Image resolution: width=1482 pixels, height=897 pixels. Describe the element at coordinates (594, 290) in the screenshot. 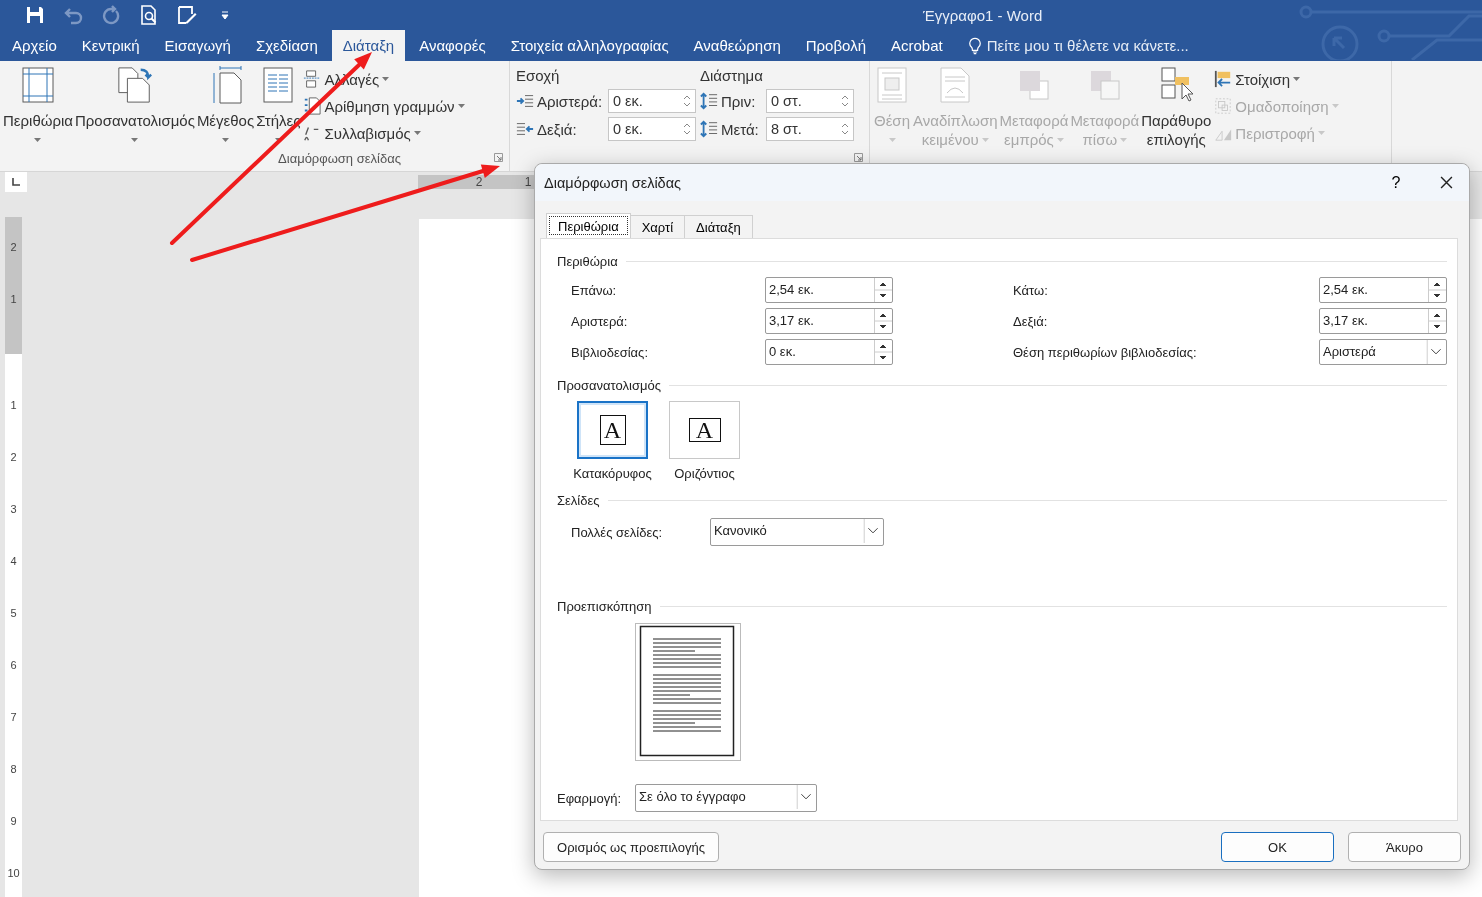

I see `field-label: Επάνω:` at that location.